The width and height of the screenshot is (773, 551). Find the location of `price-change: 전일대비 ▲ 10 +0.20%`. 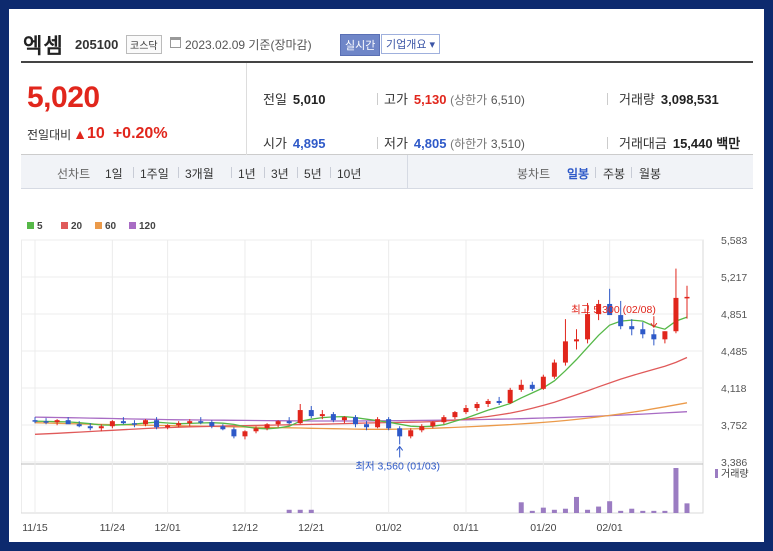

price-change: 전일대비 ▲ 10 +0.20% is located at coordinates (97, 134).